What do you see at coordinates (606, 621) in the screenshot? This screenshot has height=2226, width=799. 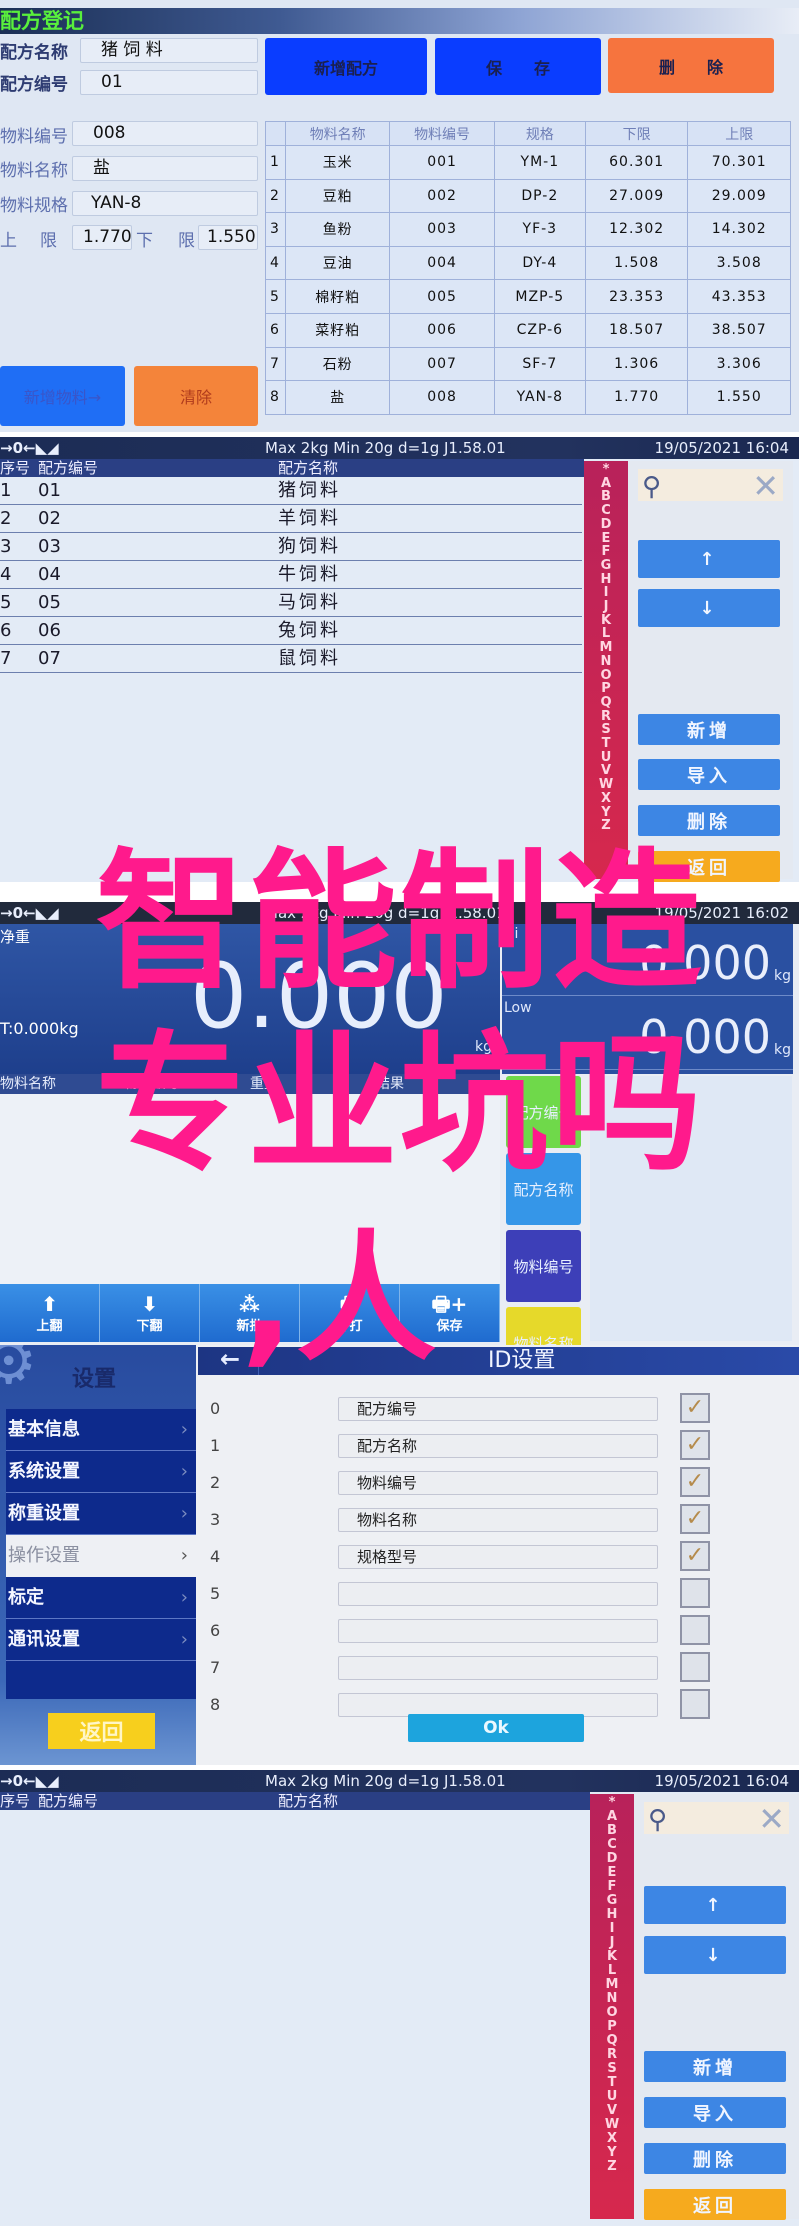 I see `alphabet-letter: K` at bounding box center [606, 621].